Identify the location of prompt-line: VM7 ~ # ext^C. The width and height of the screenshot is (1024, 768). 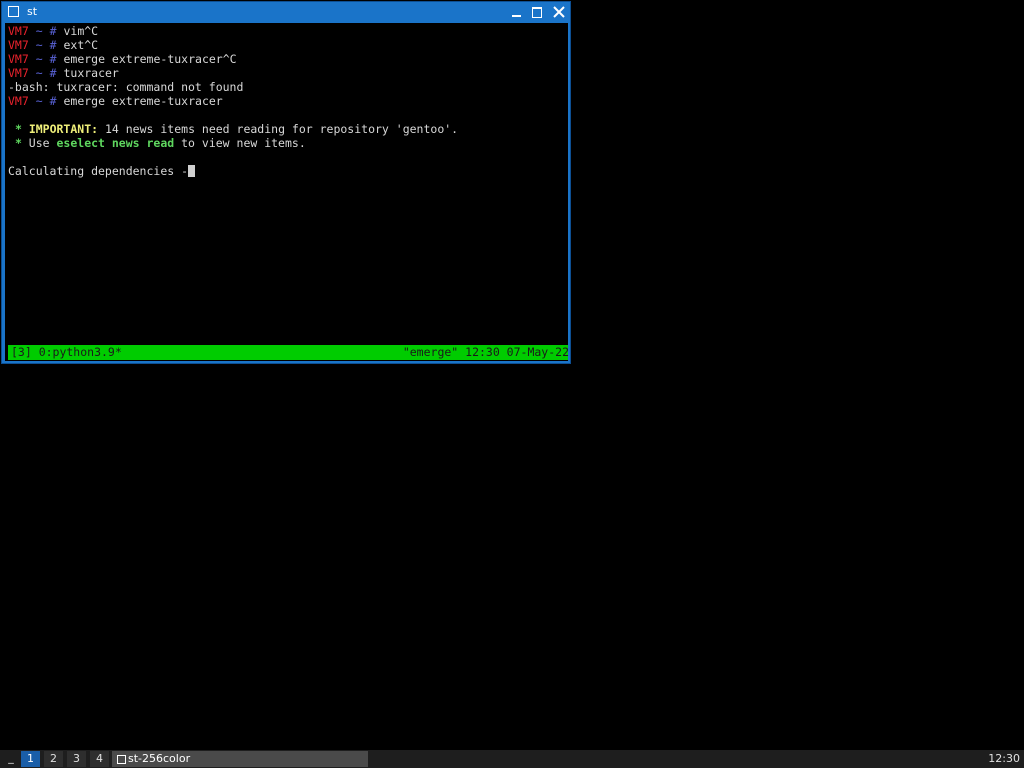
(53, 45).